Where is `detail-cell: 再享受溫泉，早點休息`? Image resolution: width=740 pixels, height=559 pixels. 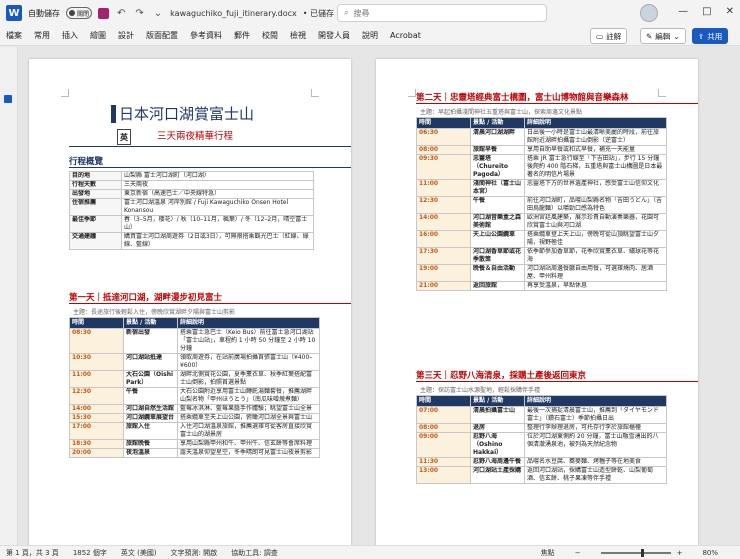
detail-cell: 再享受溫泉，早點休息 is located at coordinates (595, 286).